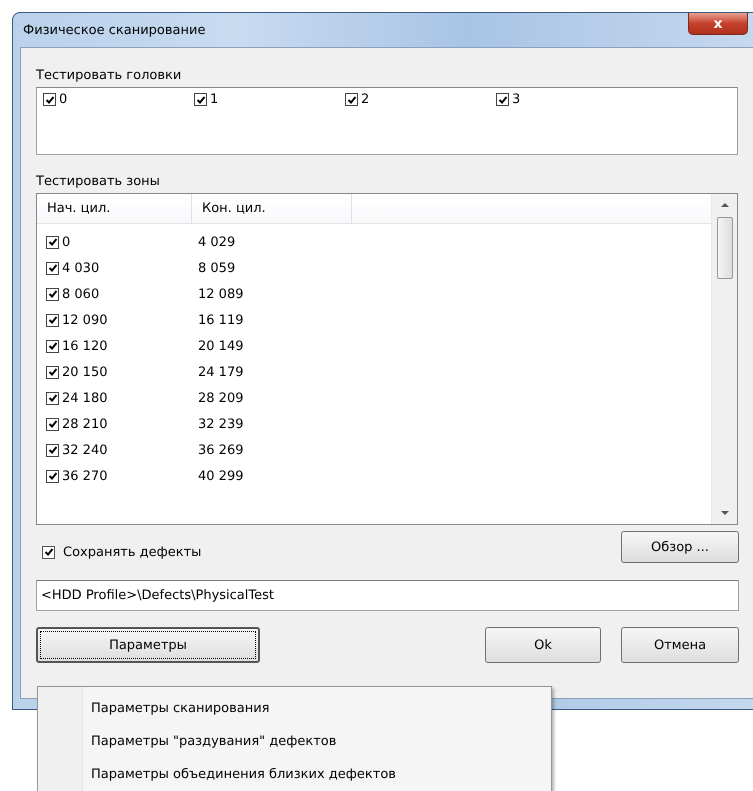 The height and width of the screenshot is (791, 753). Describe the element at coordinates (85, 346) in the screenshot. I see `table-cell: 16 120` at that location.